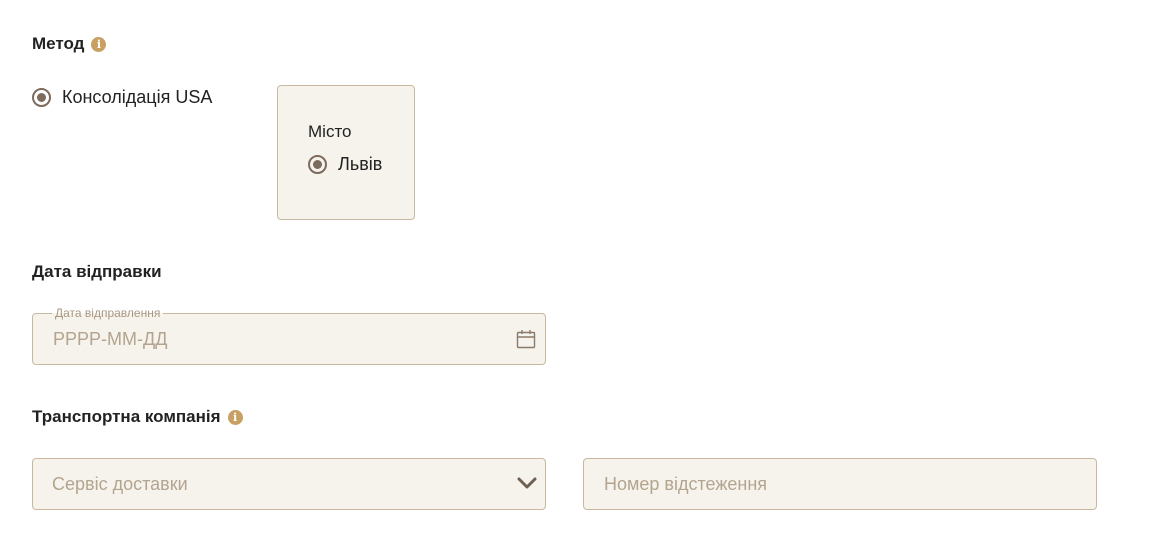 The width and height of the screenshot is (1153, 541). I want to click on shipping-date-title: Дата відправки, so click(97, 271).